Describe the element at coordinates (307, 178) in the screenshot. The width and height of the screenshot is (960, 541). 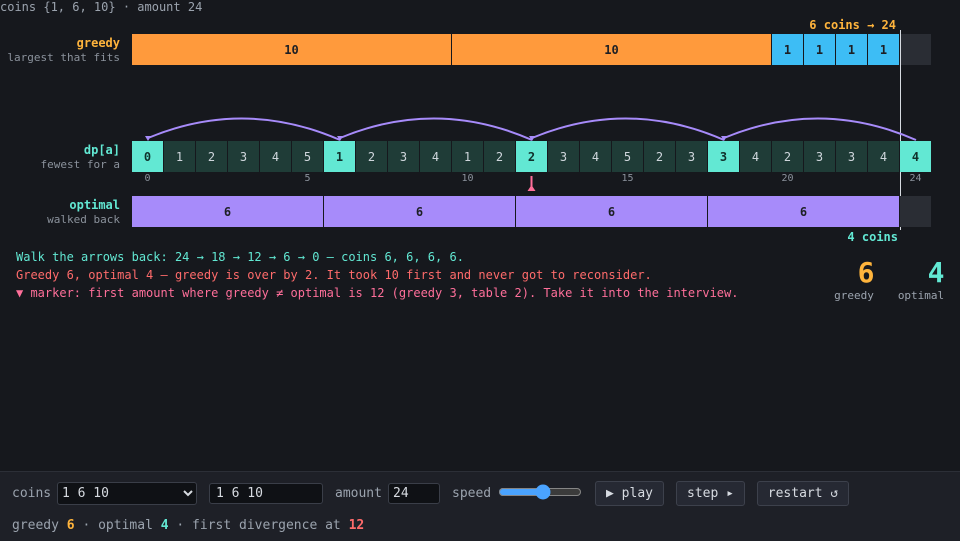
I see `dp-tick-label: 5` at that location.